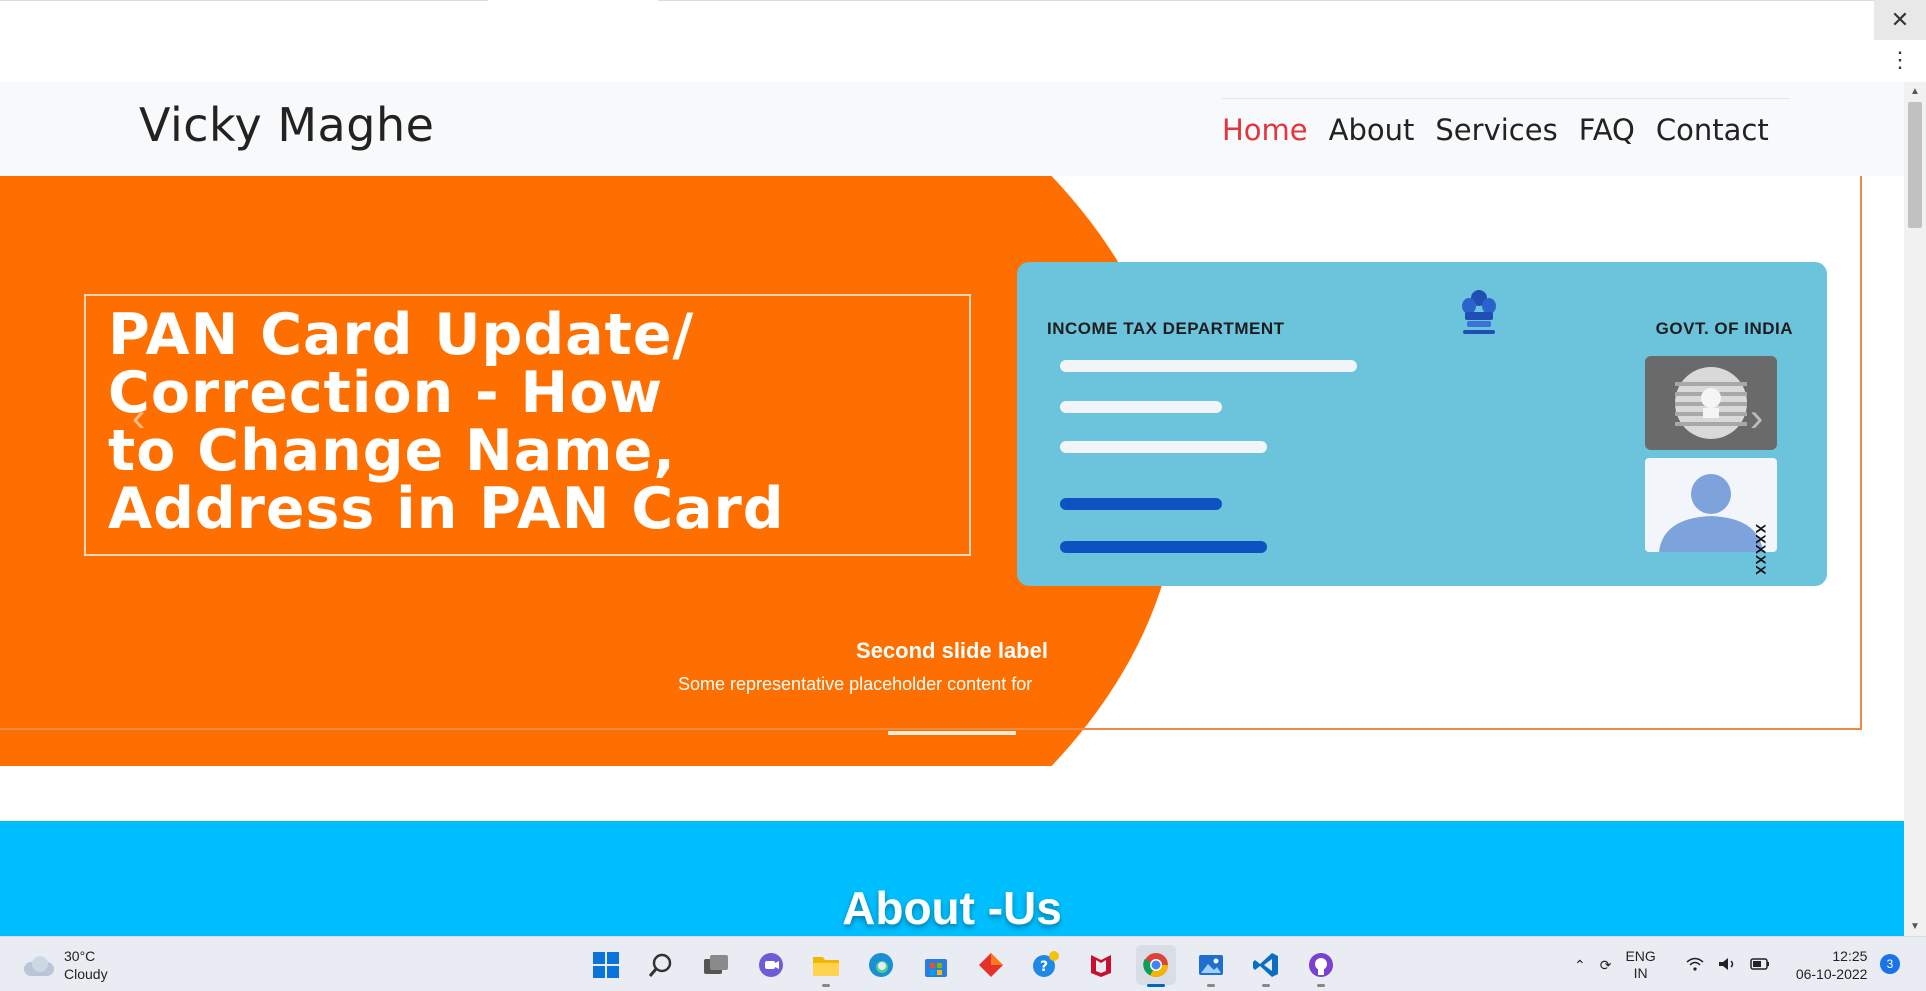  What do you see at coordinates (1915, 165) in the screenshot?
I see `scrollbar-thumb` at bounding box center [1915, 165].